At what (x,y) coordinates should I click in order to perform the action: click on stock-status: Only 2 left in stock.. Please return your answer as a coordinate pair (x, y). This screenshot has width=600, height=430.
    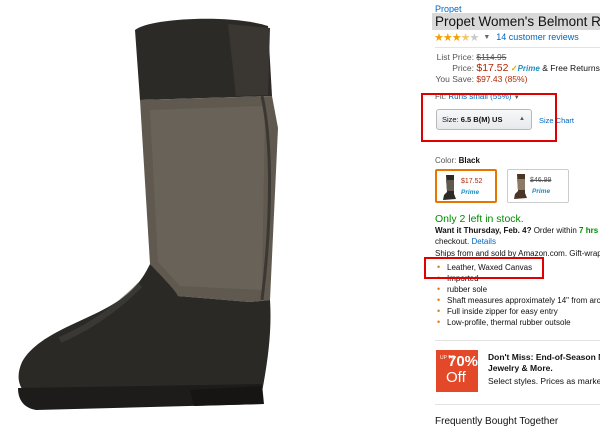
    Looking at the image, I should click on (479, 219).